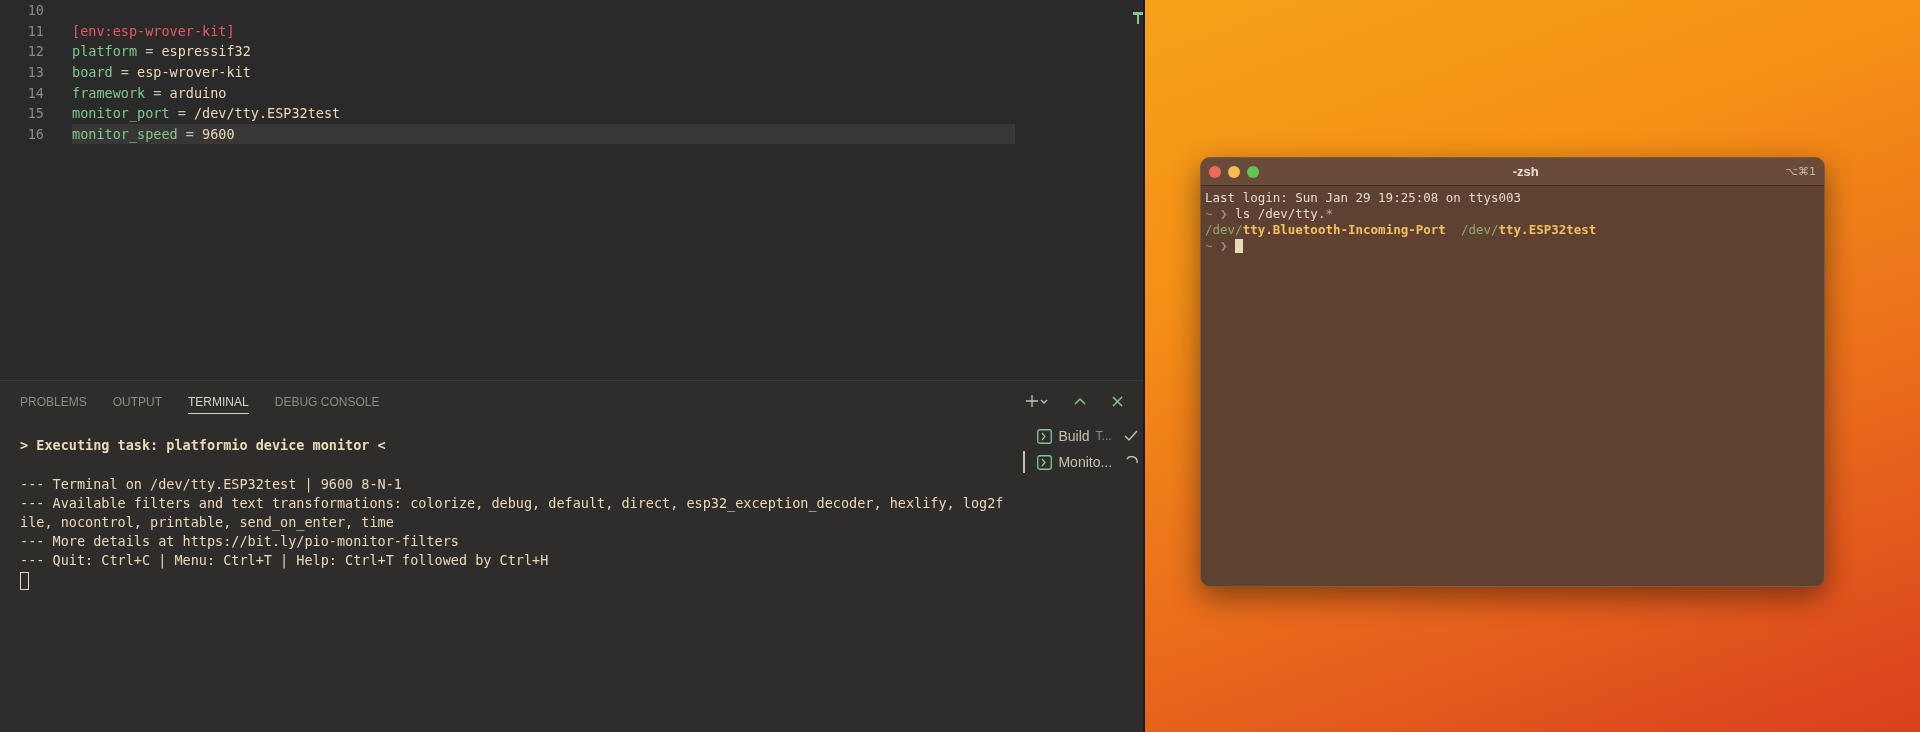 The image size is (1920, 732). Describe the element at coordinates (35, 72) in the screenshot. I see `line-number: 13` at that location.